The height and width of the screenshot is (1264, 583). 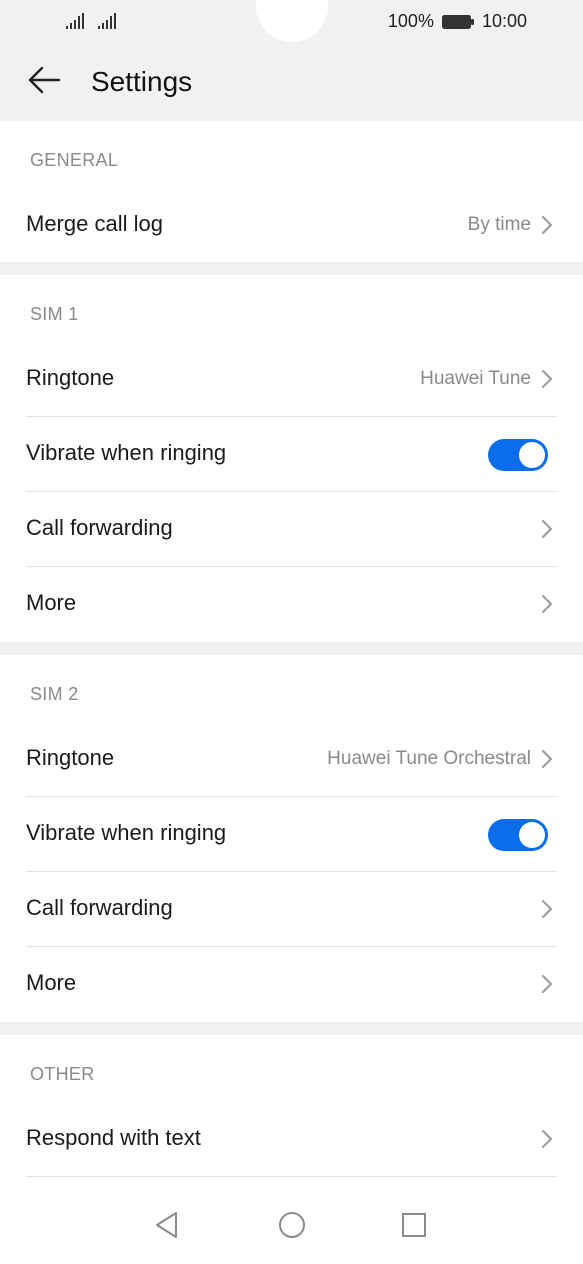 What do you see at coordinates (291, 224) in the screenshot?
I see `merge-call-log-row: Merge call log By time` at bounding box center [291, 224].